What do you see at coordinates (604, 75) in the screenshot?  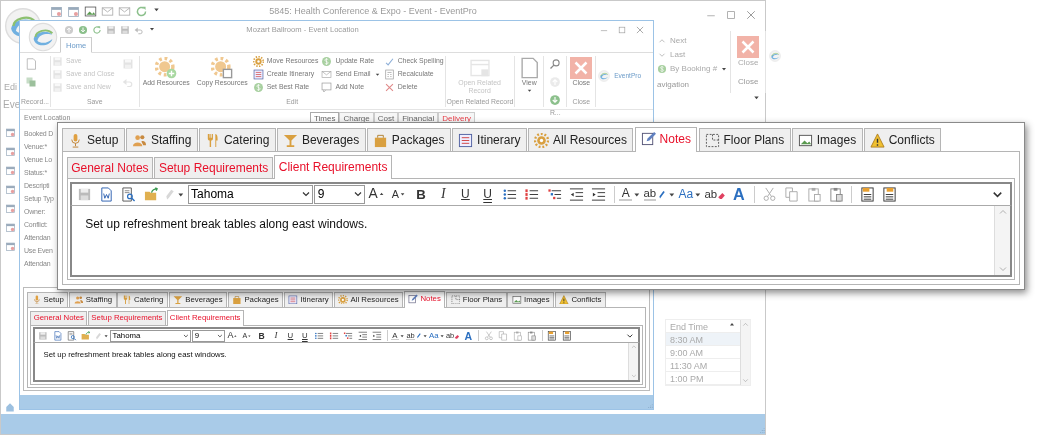 I see `logo-icon` at bounding box center [604, 75].